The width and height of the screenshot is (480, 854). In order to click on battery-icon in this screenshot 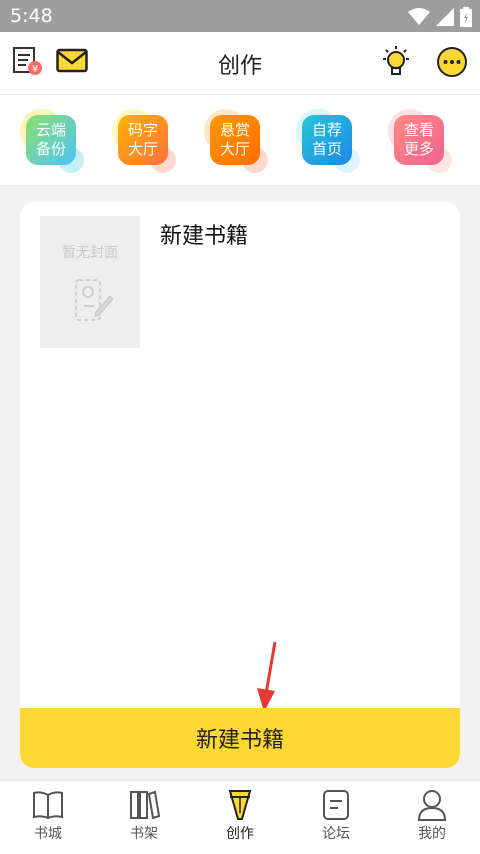, I will do `click(466, 17)`.